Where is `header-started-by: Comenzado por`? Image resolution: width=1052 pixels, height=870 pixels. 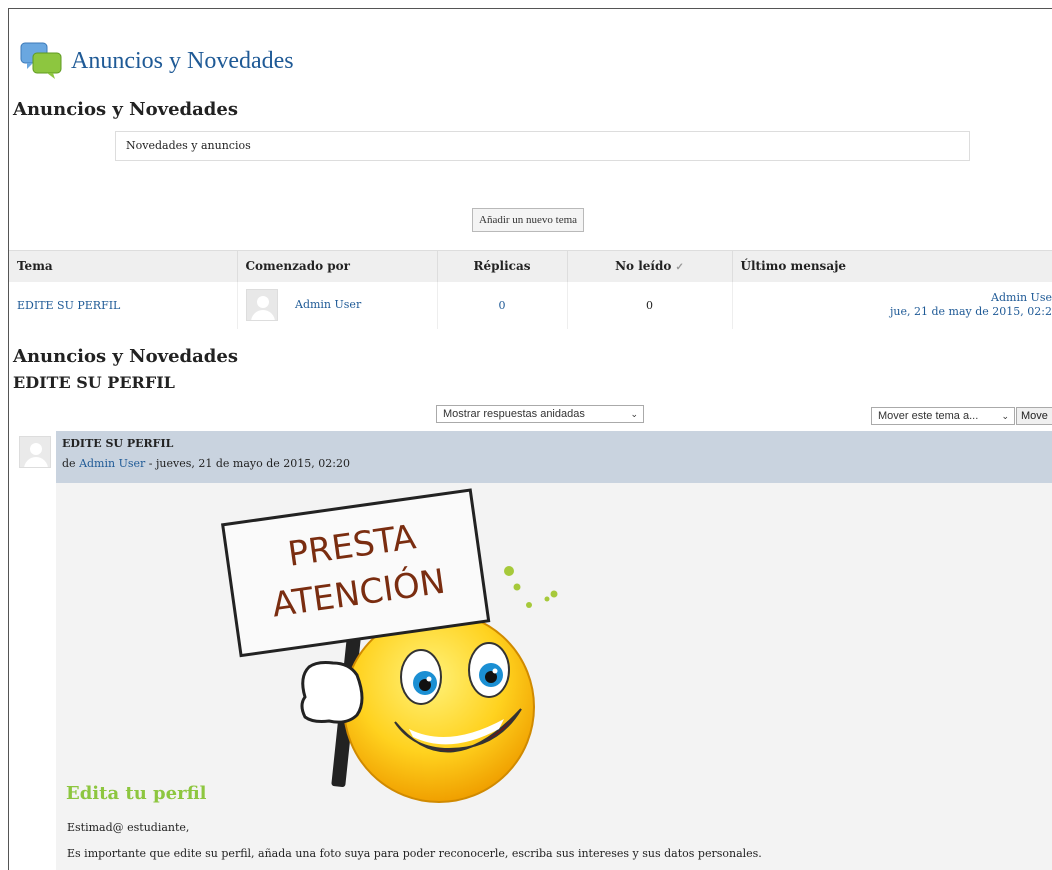 header-started-by: Comenzado por is located at coordinates (337, 266).